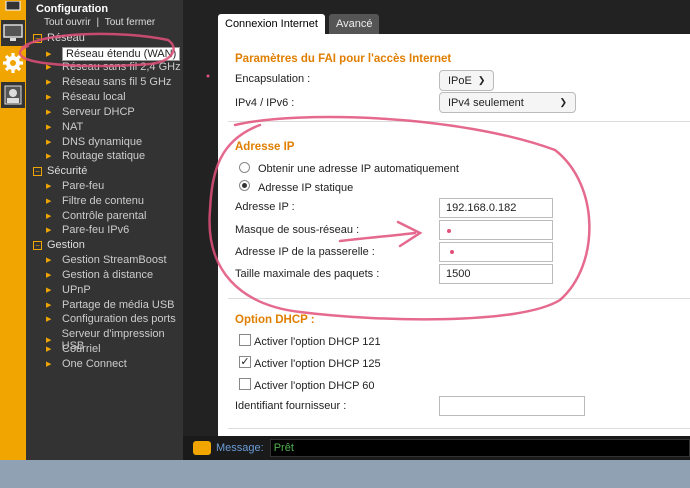 This screenshot has height=488, width=690. I want to click on auto-ip-label: Obtenir une adresse IP automatiquement, so click(358, 169).